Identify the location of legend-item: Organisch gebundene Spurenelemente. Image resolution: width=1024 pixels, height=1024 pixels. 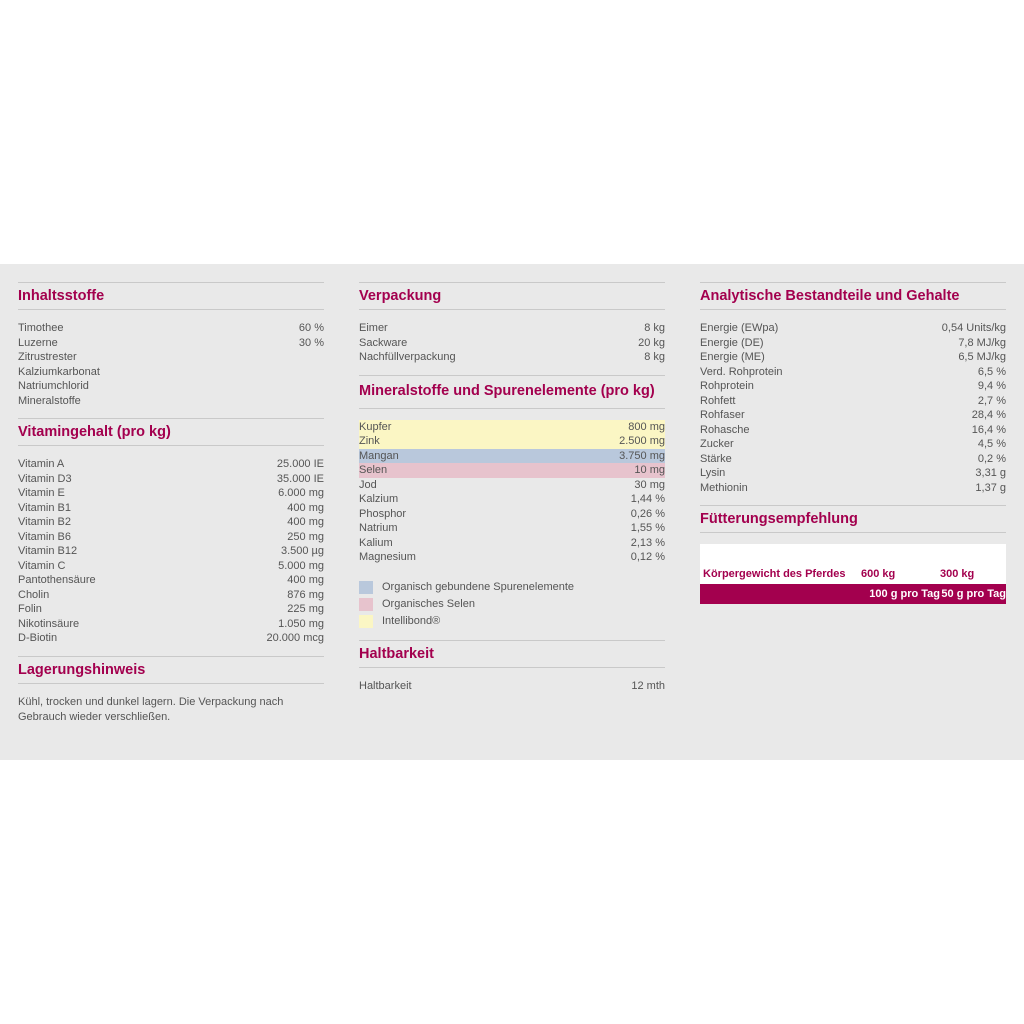
(512, 587).